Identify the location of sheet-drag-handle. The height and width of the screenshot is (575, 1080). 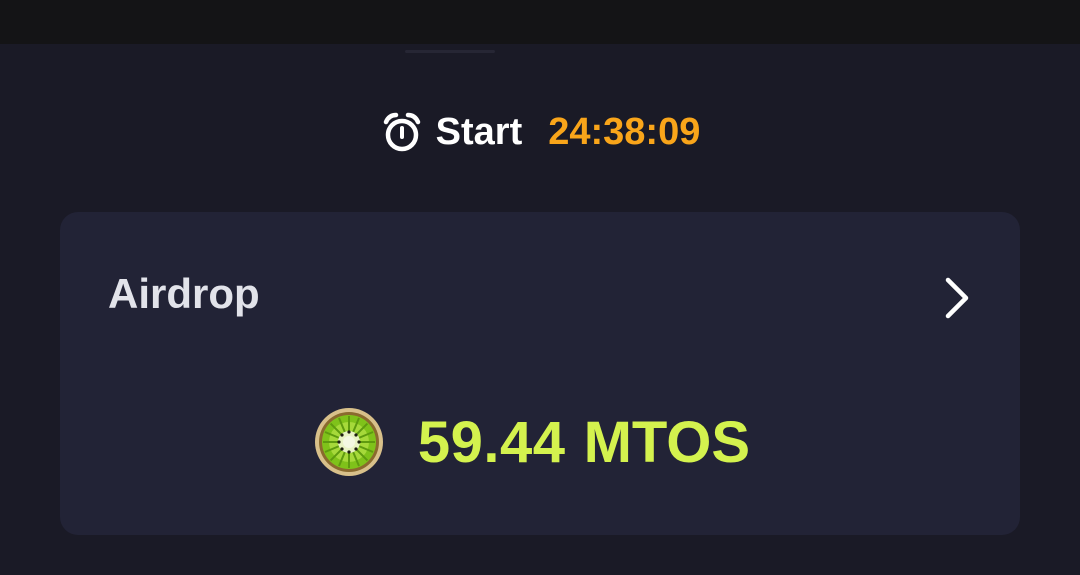
(450, 51).